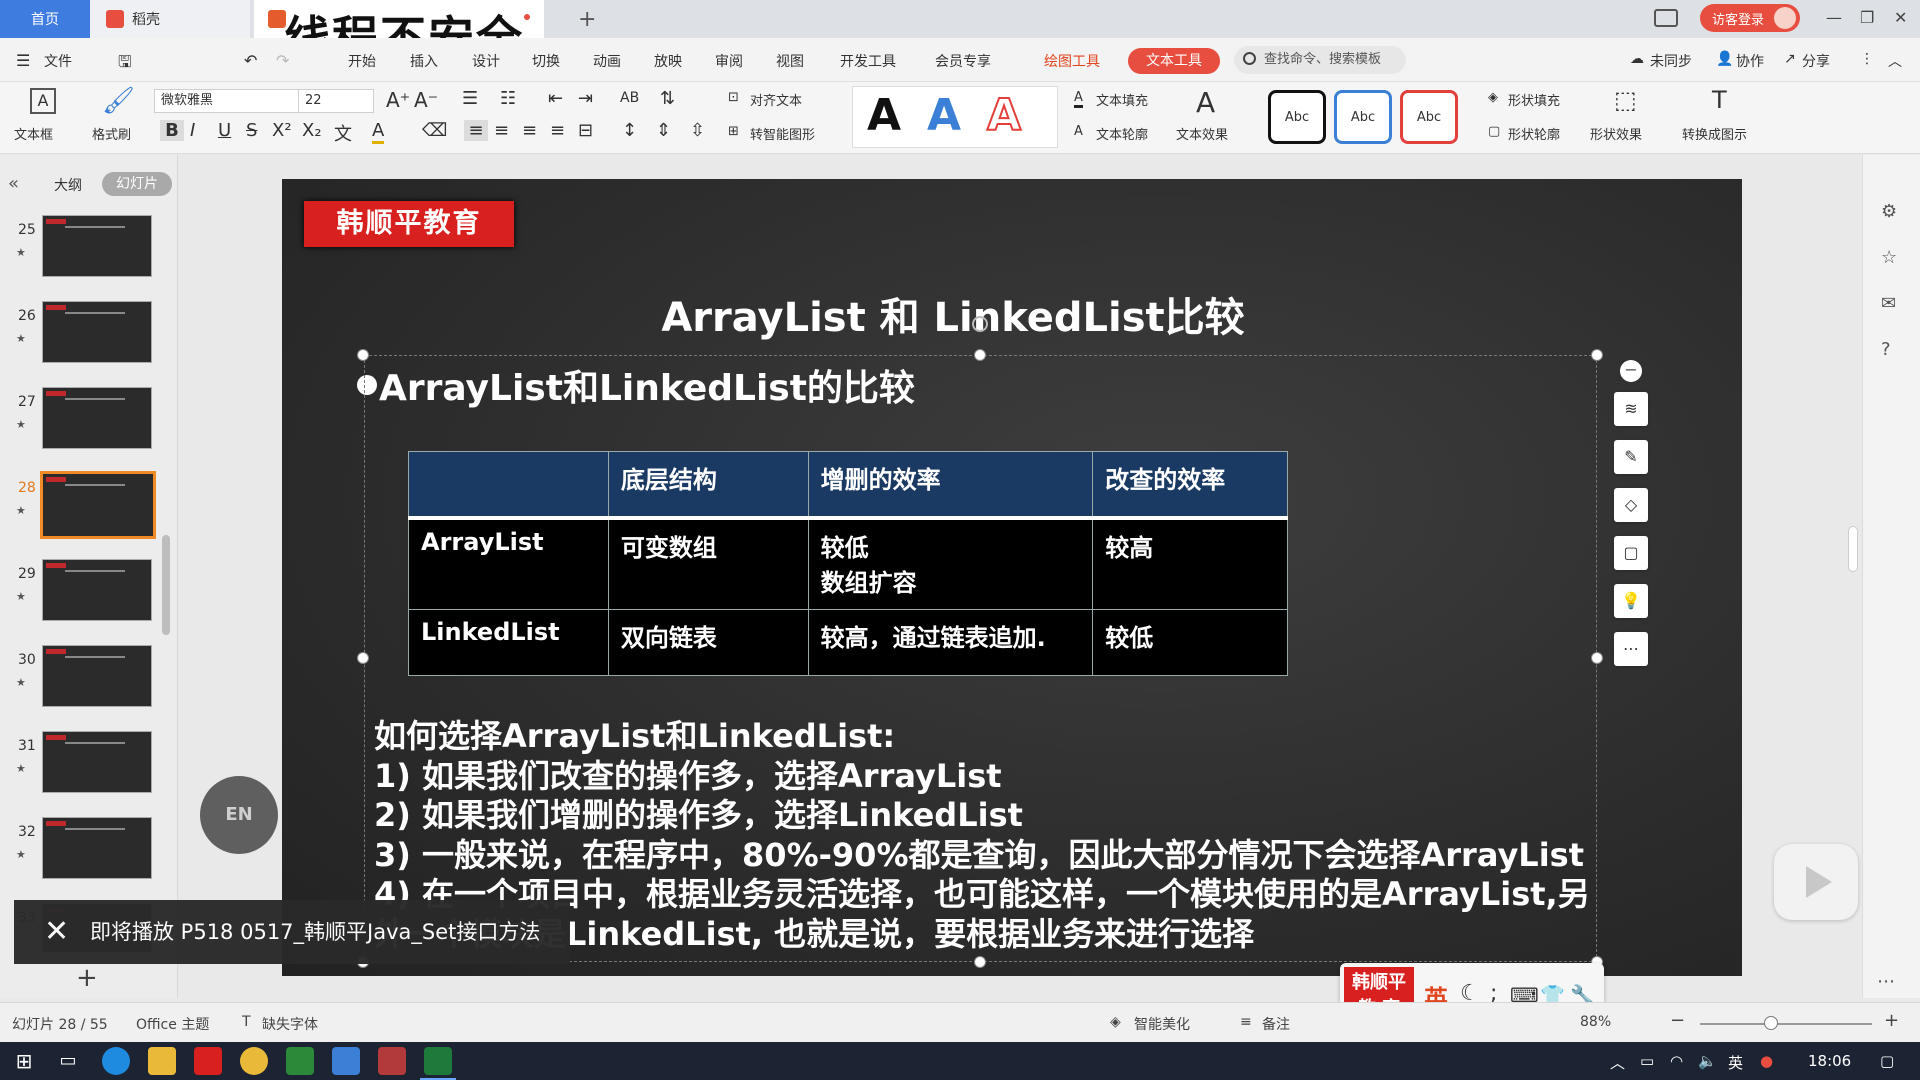 This screenshot has width=1920, height=1080. Describe the element at coordinates (1320, 60) in the screenshot. I see `command-search-input: 查找命令、搜索模板` at that location.